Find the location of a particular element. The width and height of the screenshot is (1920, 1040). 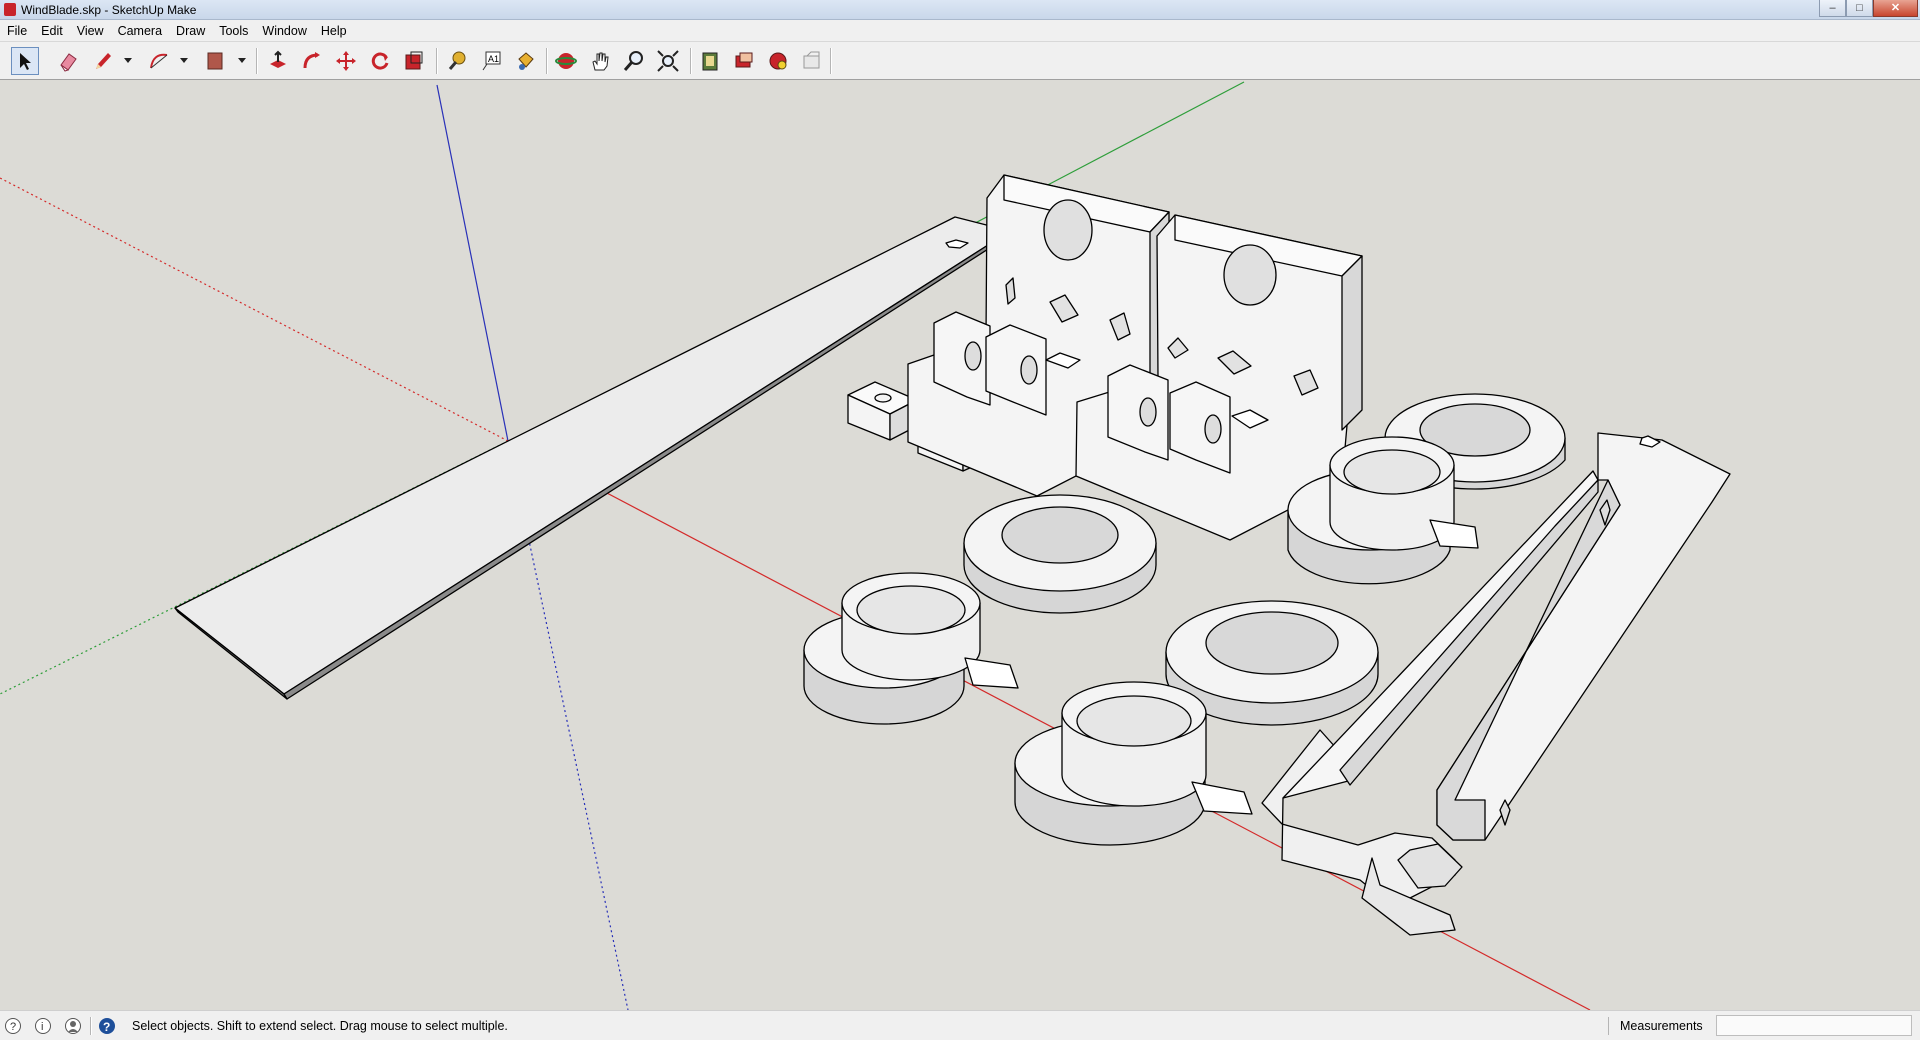

blue-axis-positive is located at coordinates (472, 263).